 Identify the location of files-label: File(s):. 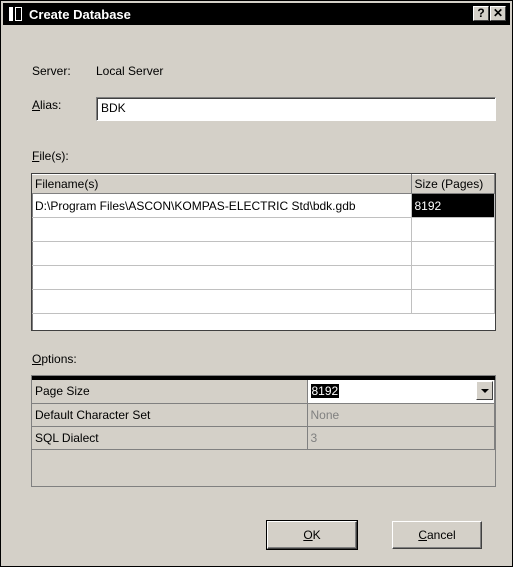
(50, 156).